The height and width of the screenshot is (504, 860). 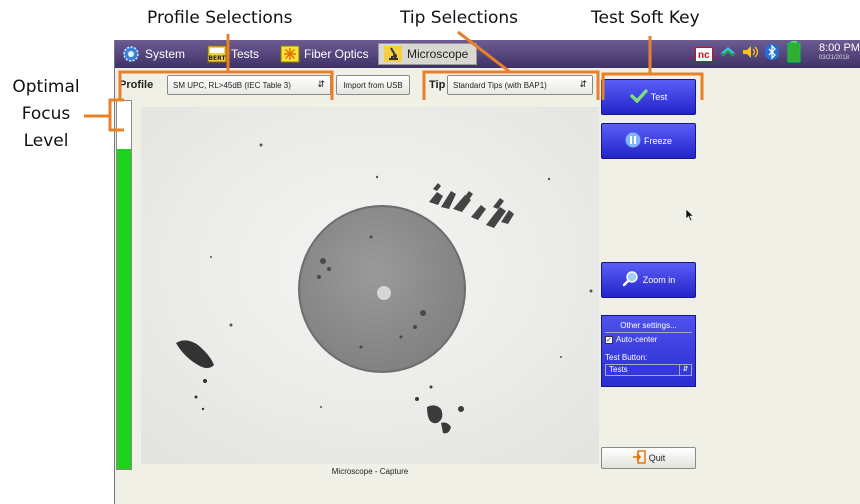 I want to click on pause-icon, so click(x=633, y=141).